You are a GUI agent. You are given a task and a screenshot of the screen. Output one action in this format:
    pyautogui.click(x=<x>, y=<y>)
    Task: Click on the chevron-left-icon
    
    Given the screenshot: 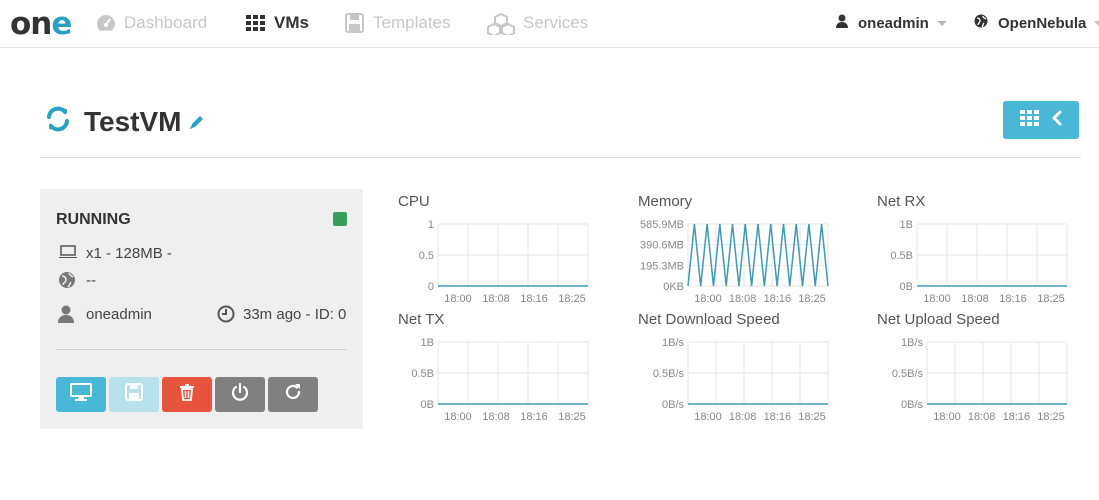 What is the action you would take?
    pyautogui.click(x=1057, y=120)
    